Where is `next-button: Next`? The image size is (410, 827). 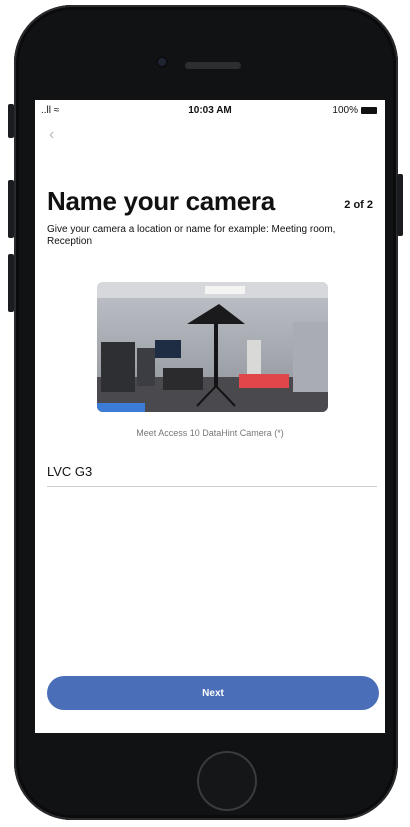 next-button: Next is located at coordinates (213, 693).